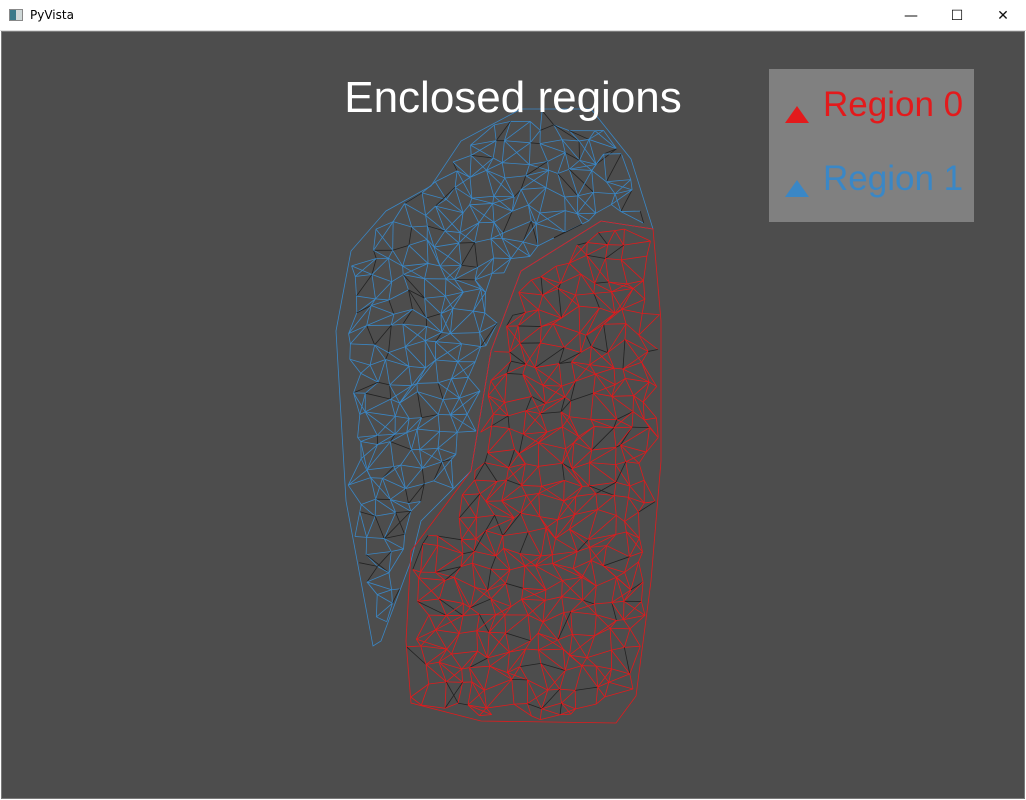 The height and width of the screenshot is (800, 1026). I want to click on minimize-button: —, so click(911, 15).